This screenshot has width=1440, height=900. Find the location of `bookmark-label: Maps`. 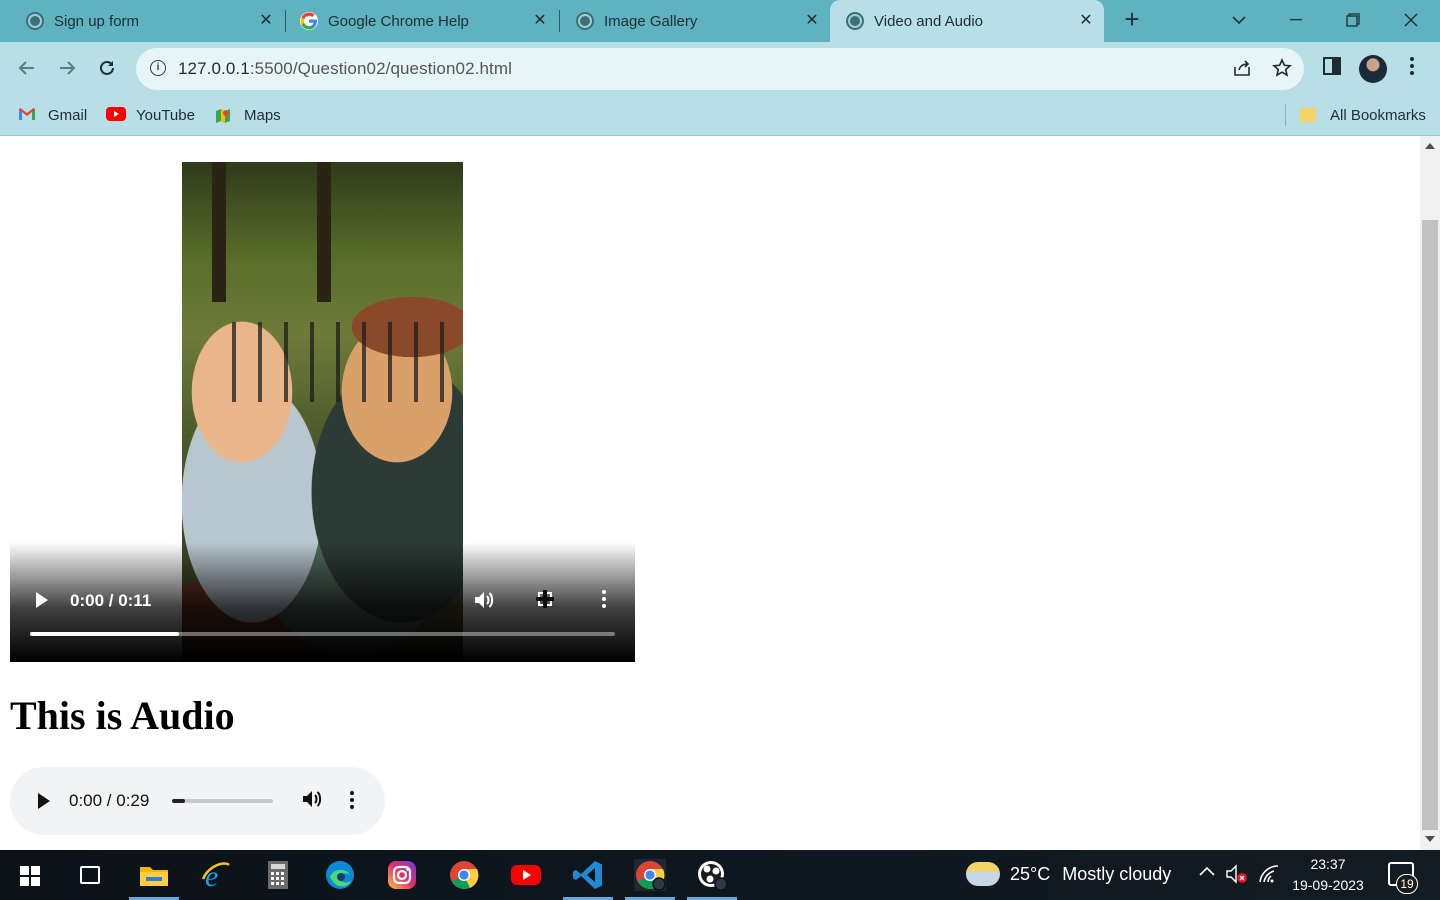

bookmark-label: Maps is located at coordinates (262, 115).